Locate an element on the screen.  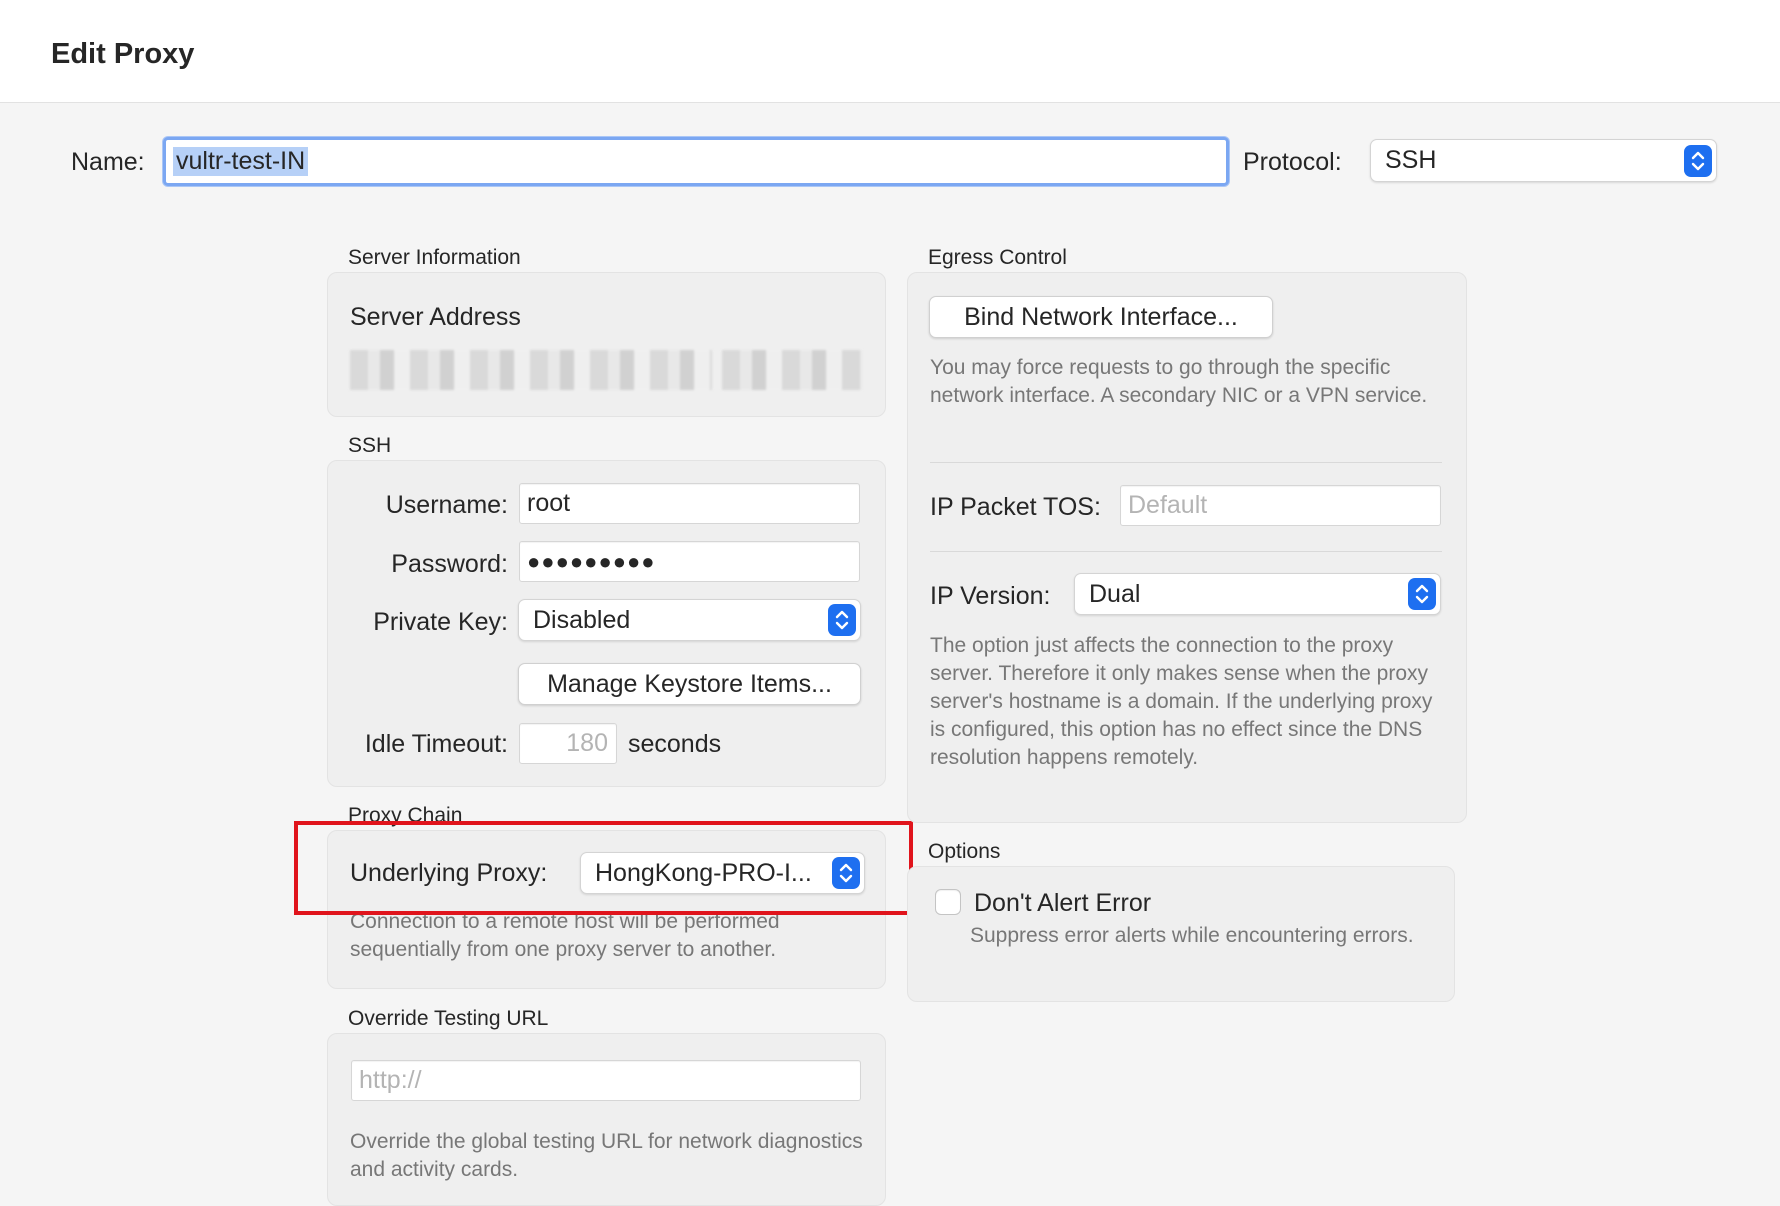
private-key-select: Disabled is located at coordinates (689, 620).